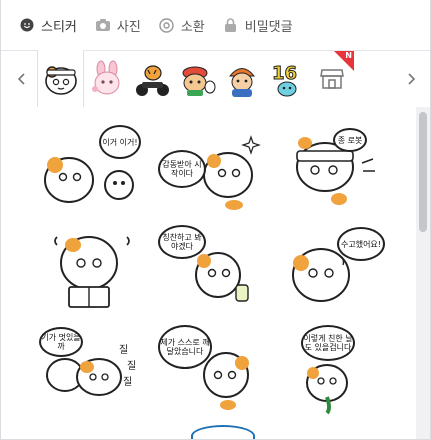 This screenshot has width=431, height=440. Describe the element at coordinates (350, 140) in the screenshot. I see `sticker-speech-bubble: 종 로봇` at that location.